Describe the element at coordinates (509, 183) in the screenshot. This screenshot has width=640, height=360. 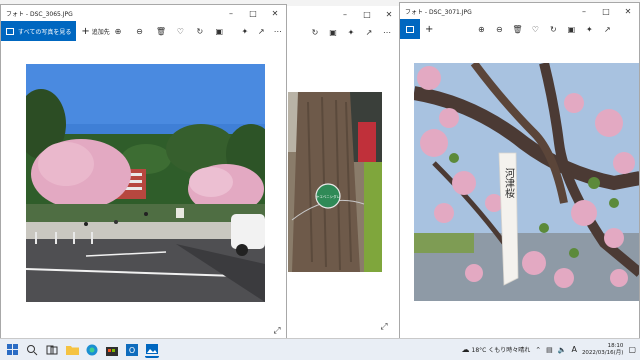
I see `stake-label: 河津桜` at that location.